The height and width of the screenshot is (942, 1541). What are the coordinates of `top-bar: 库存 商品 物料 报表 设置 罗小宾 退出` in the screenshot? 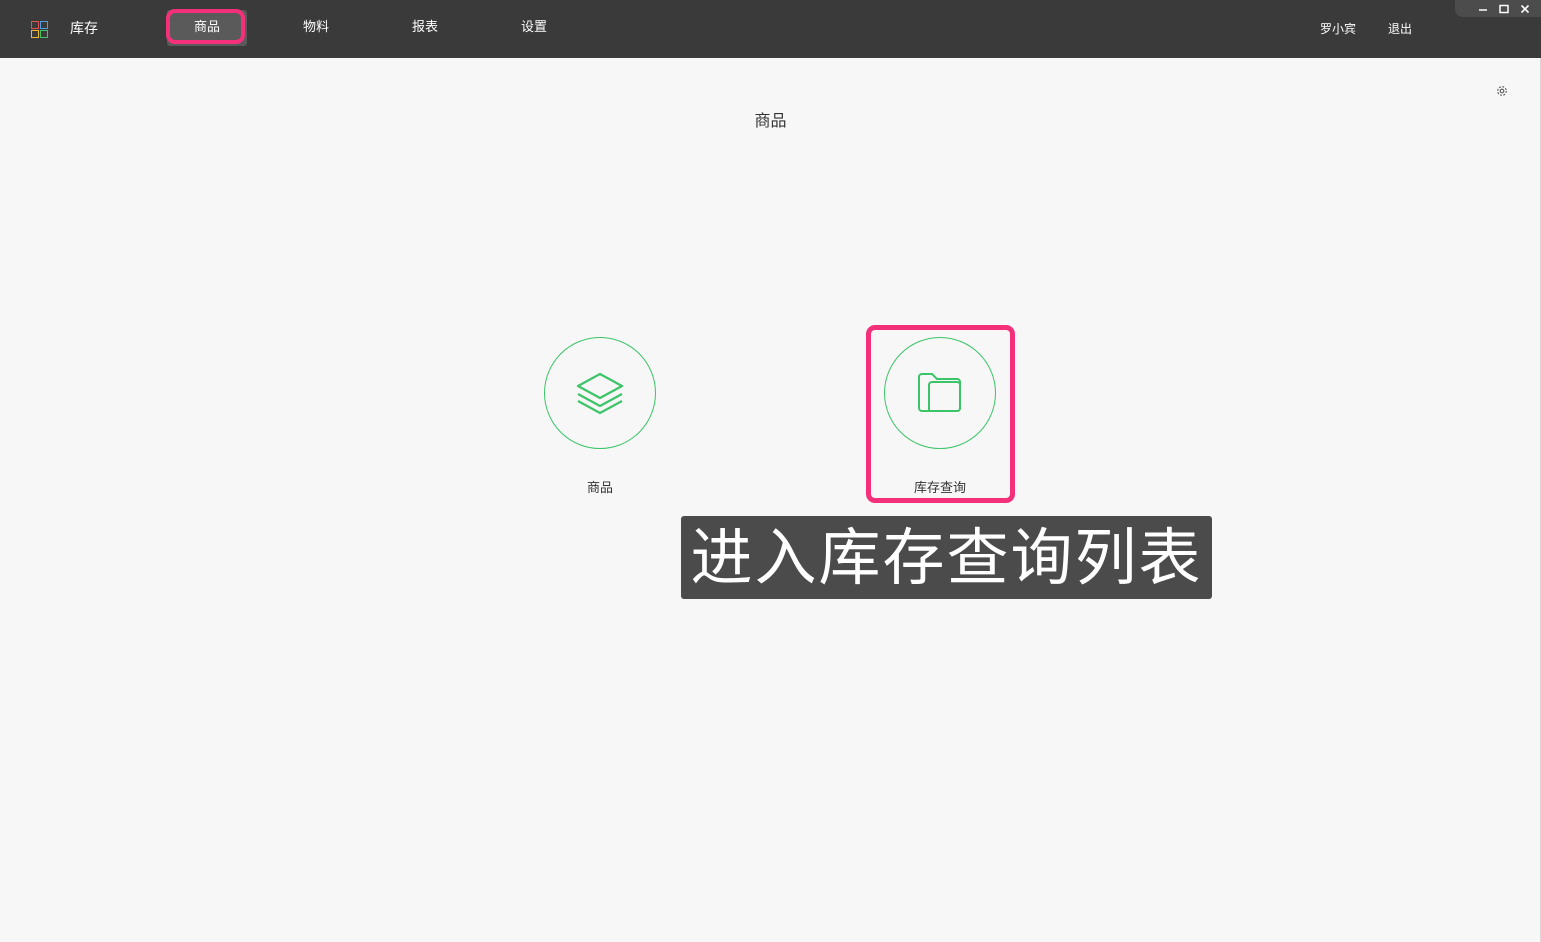 It's located at (770, 29).